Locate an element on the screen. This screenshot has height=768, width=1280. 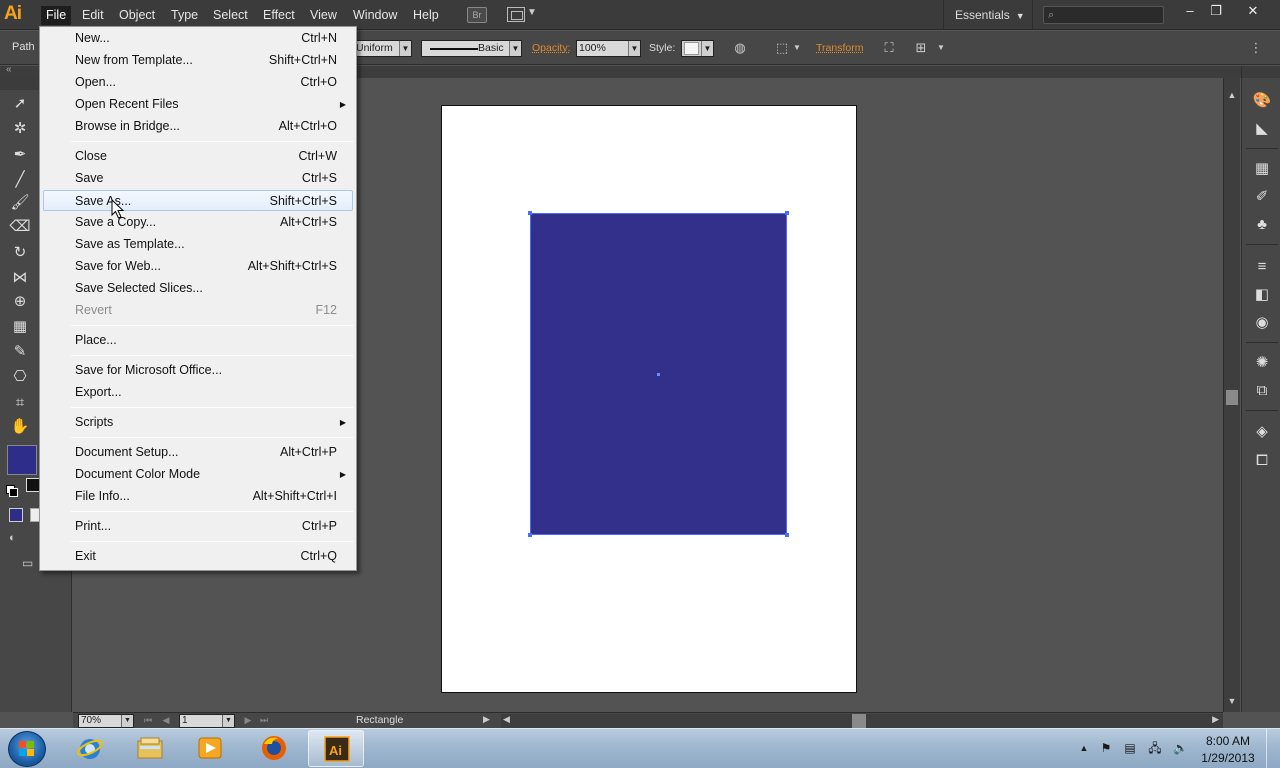
vertical-scrollbar: ▲ ▼ is located at coordinates (1231, 395).